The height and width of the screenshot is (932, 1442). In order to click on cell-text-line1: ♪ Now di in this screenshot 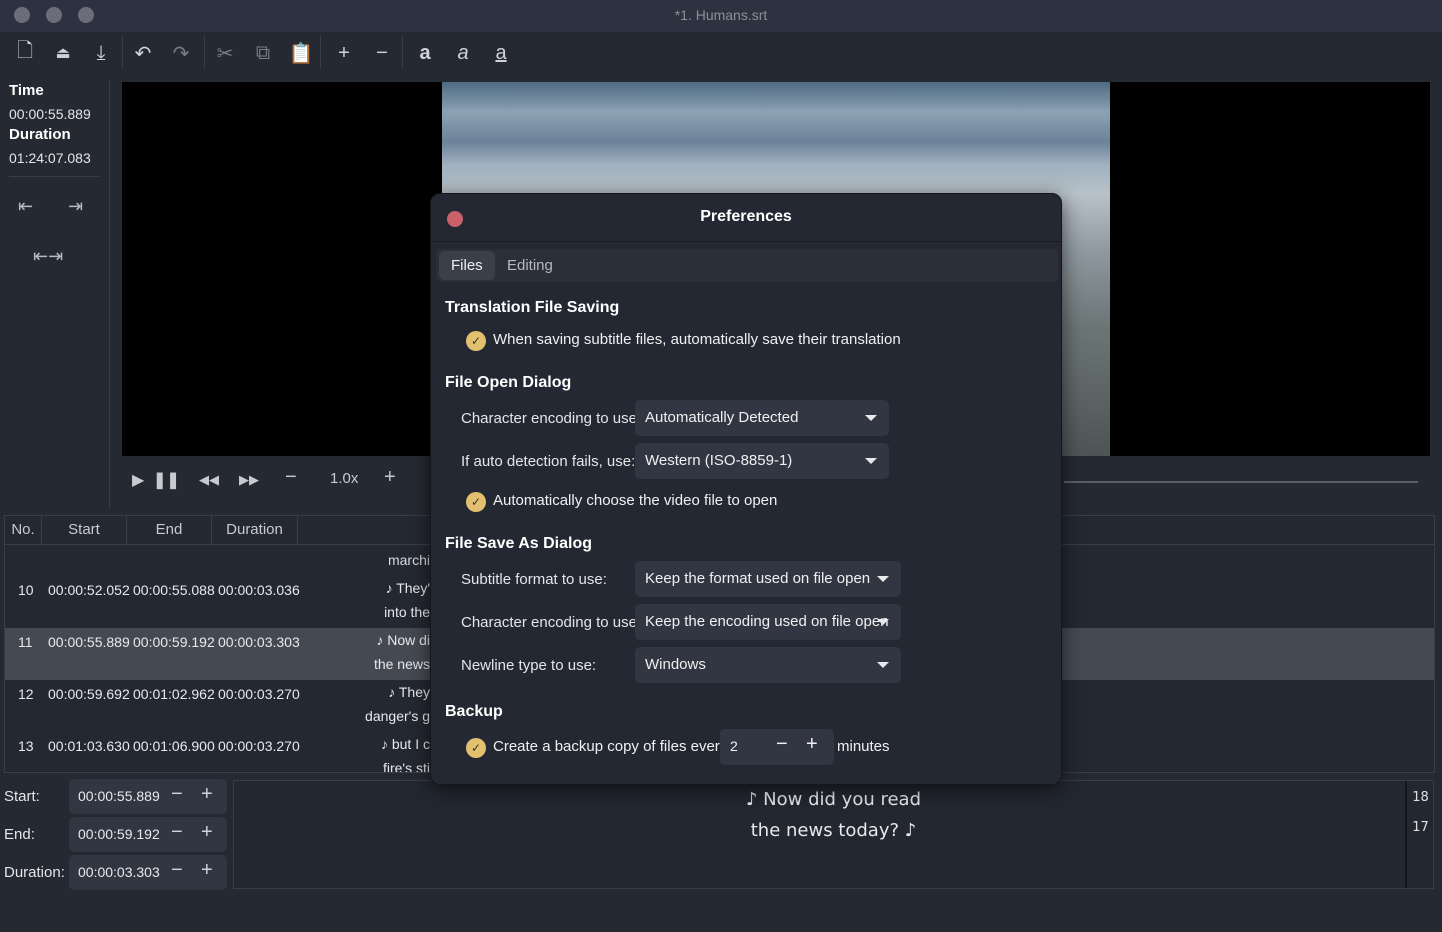, I will do `click(403, 640)`.